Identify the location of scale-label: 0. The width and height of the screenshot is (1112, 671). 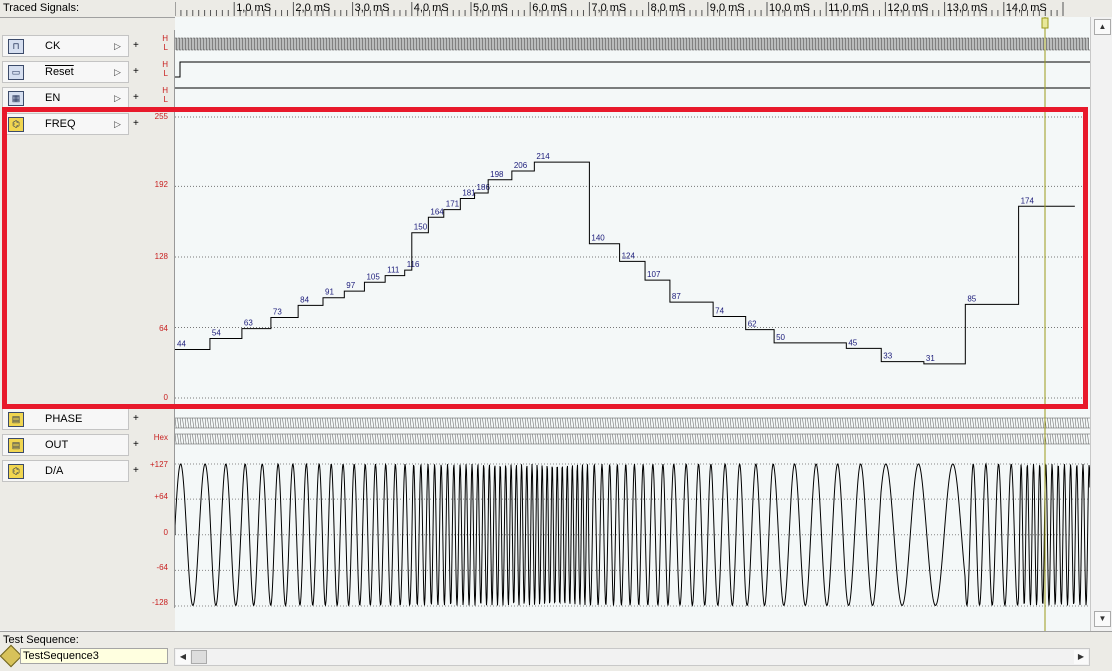
(165, 532).